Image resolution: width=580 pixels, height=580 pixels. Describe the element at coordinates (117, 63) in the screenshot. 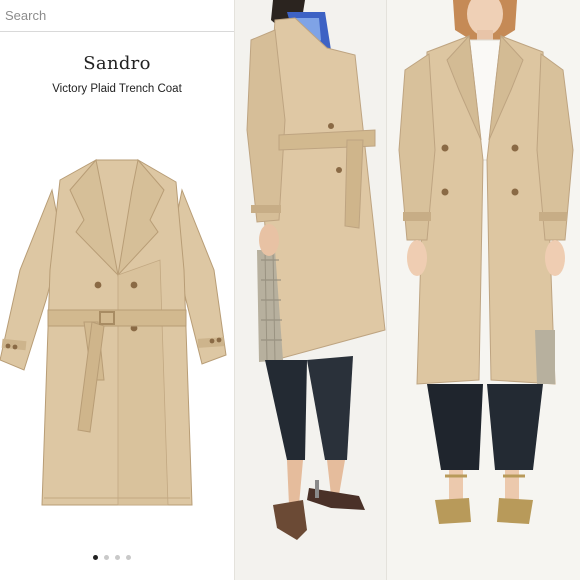

I see `product-brand: Sandro` at that location.